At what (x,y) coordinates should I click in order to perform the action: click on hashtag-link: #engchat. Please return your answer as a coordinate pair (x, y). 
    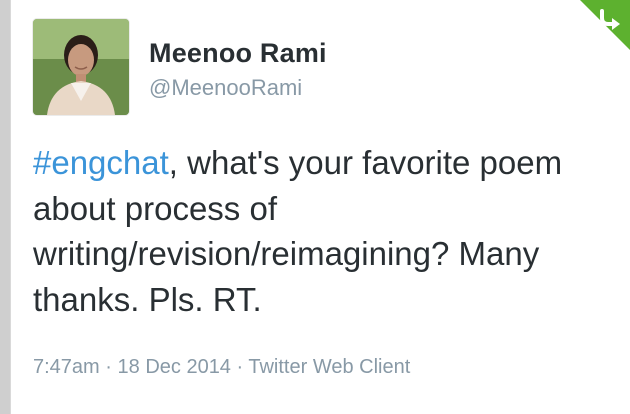
    Looking at the image, I should click on (101, 162).